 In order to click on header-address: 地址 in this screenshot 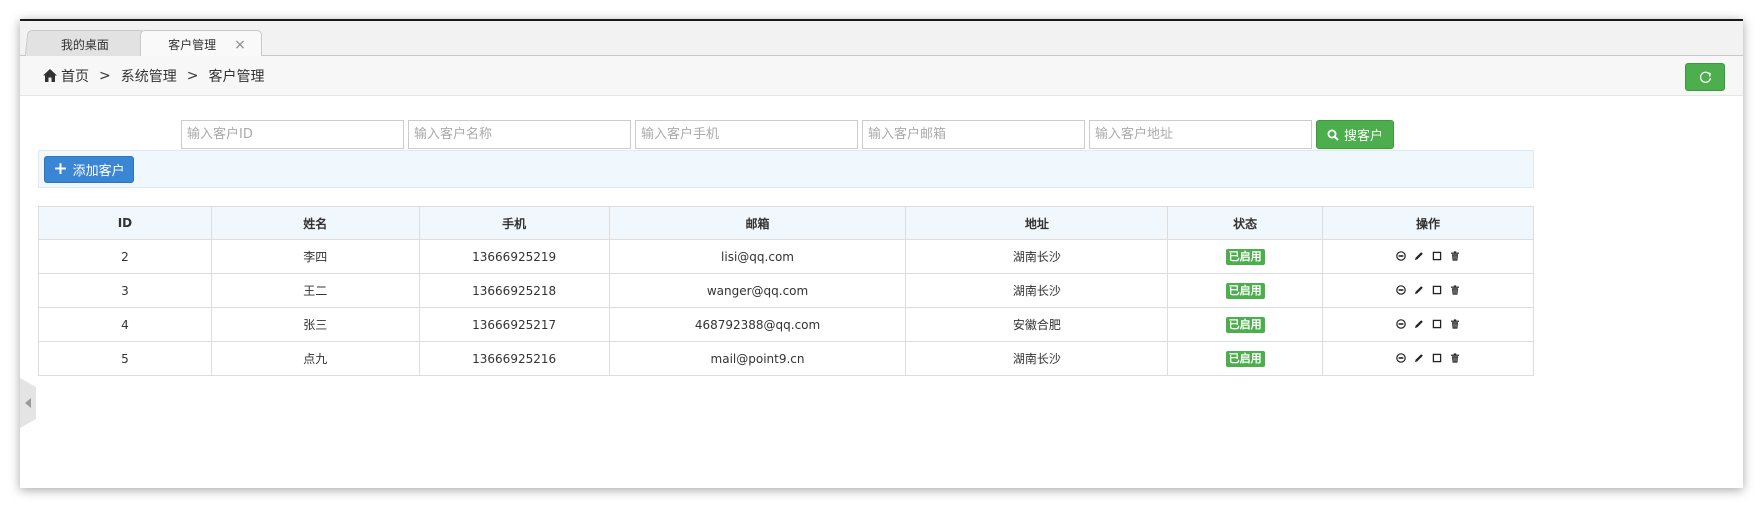, I will do `click(1037, 223)`.